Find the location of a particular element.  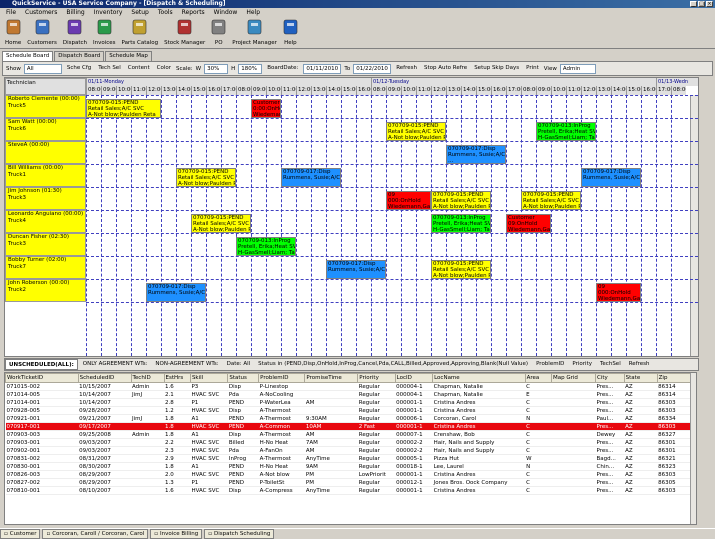

column-header-scheduledid: ScheduledID is located at coordinates (104, 378).